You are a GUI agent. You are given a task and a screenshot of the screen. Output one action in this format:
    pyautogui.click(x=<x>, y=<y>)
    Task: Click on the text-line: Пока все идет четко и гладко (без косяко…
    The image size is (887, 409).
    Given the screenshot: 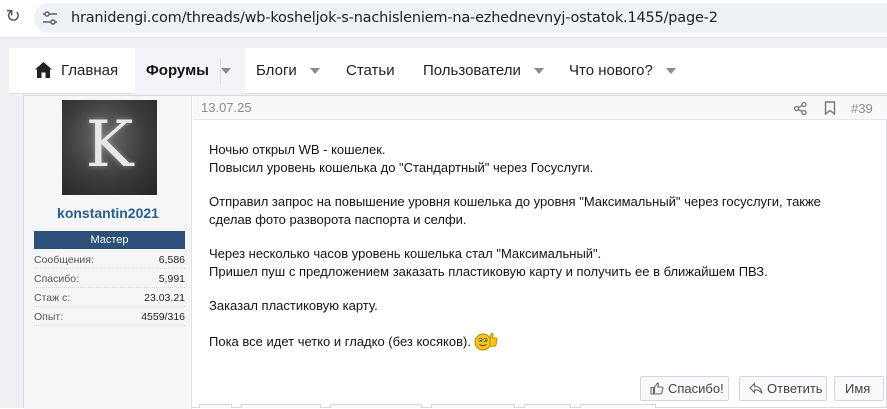 What is the action you would take?
    pyautogui.click(x=539, y=341)
    